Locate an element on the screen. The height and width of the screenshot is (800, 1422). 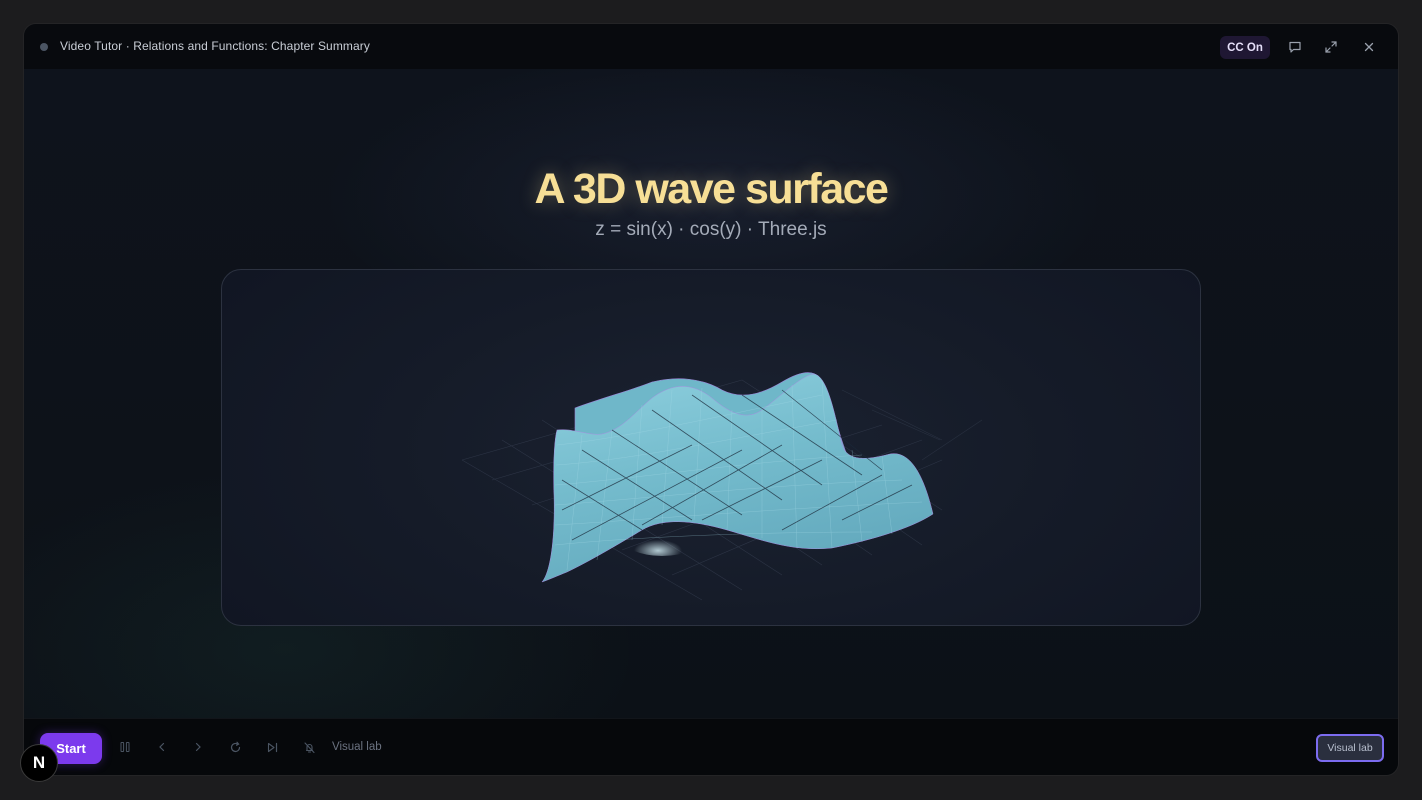
skip-forward-icon is located at coordinates (272, 747).